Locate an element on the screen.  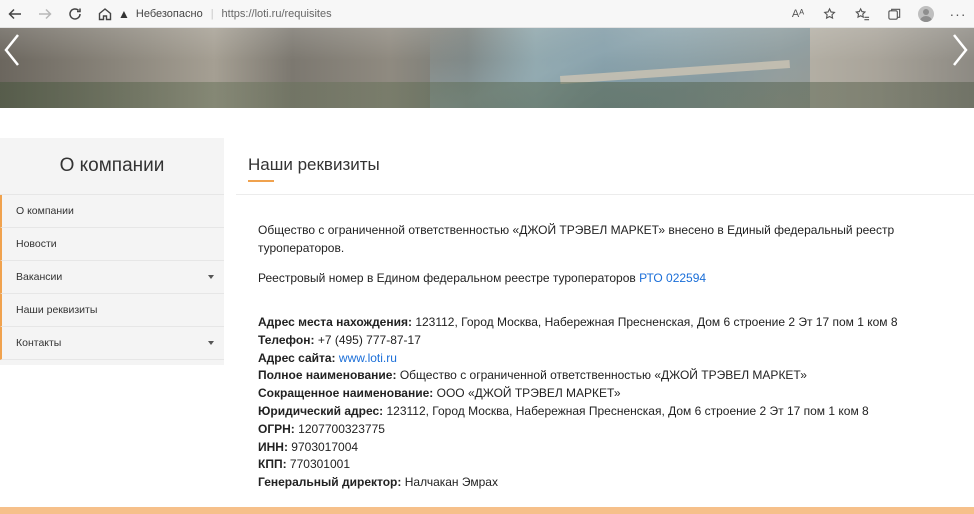
page-title: Наши реквизиты is located at coordinates (314, 164).